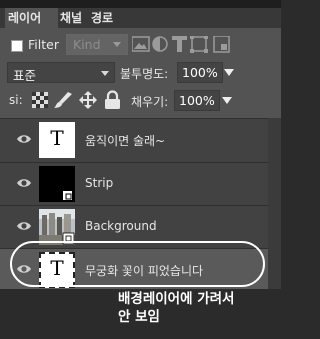  I want to click on filter-icons, so click(181, 44).